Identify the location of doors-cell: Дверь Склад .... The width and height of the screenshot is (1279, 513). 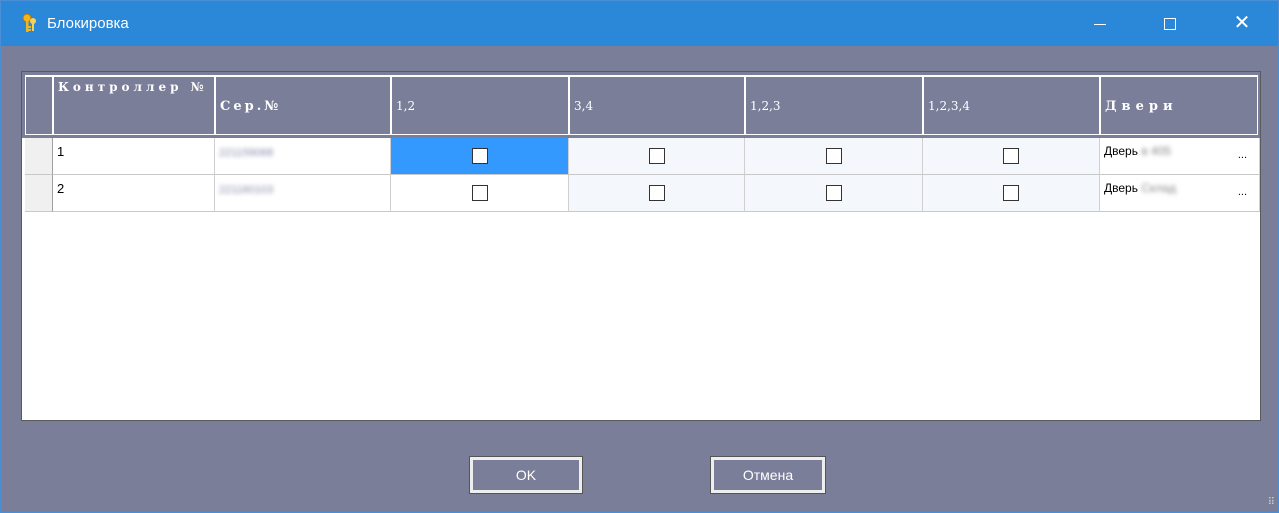
(1180, 193).